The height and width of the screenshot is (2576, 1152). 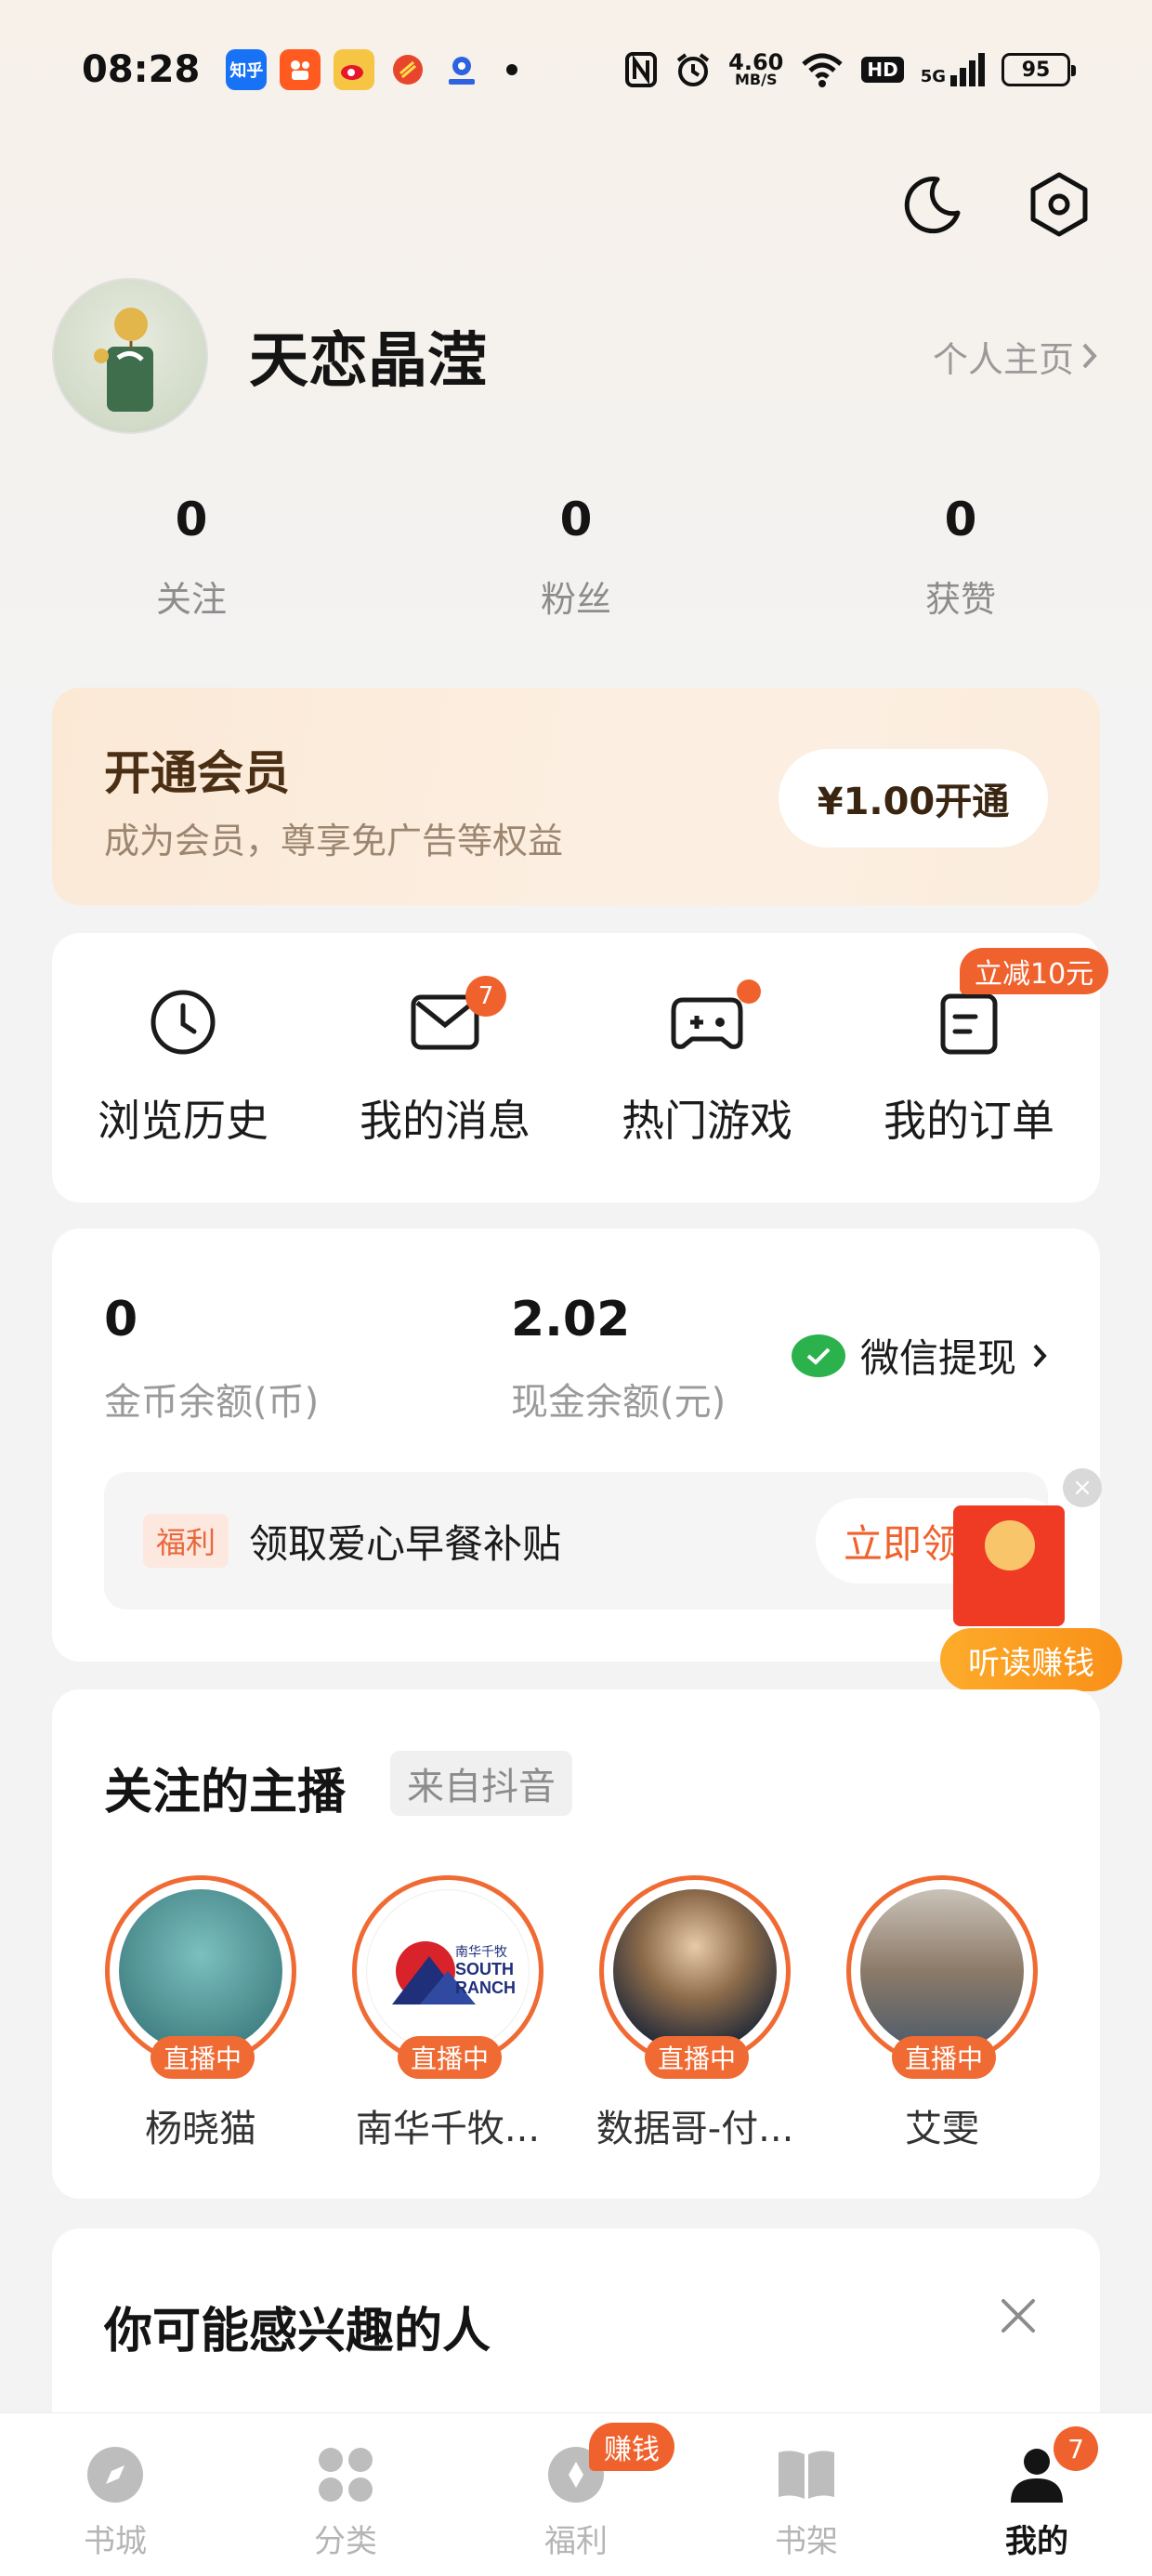 I want to click on battery-level: 95, so click(x=1036, y=70).